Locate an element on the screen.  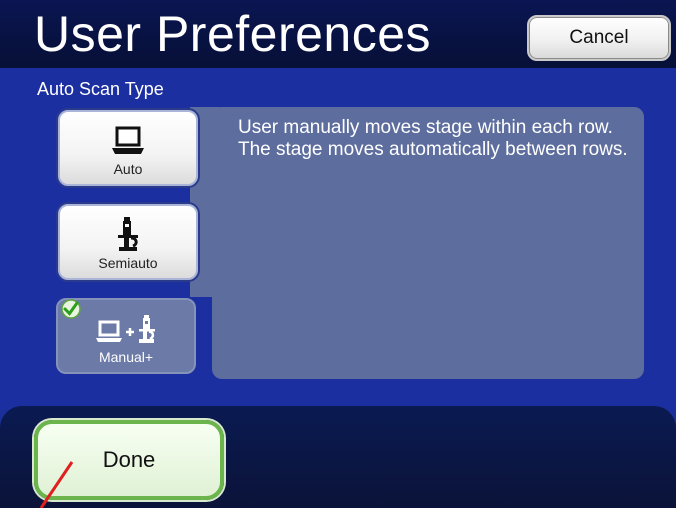
auto-scan-type-label: Auto Scan Type is located at coordinates (100, 89).